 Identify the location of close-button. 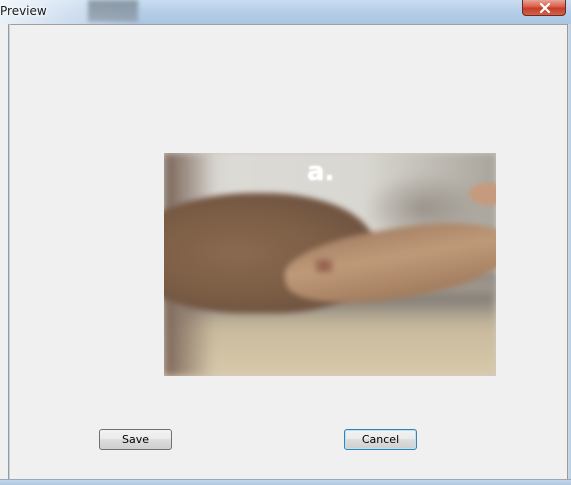
(544, 8).